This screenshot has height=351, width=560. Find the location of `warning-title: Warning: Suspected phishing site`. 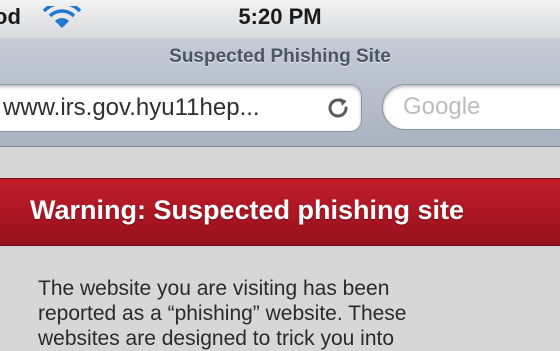

warning-title: Warning: Suspected phishing site is located at coordinates (247, 210).